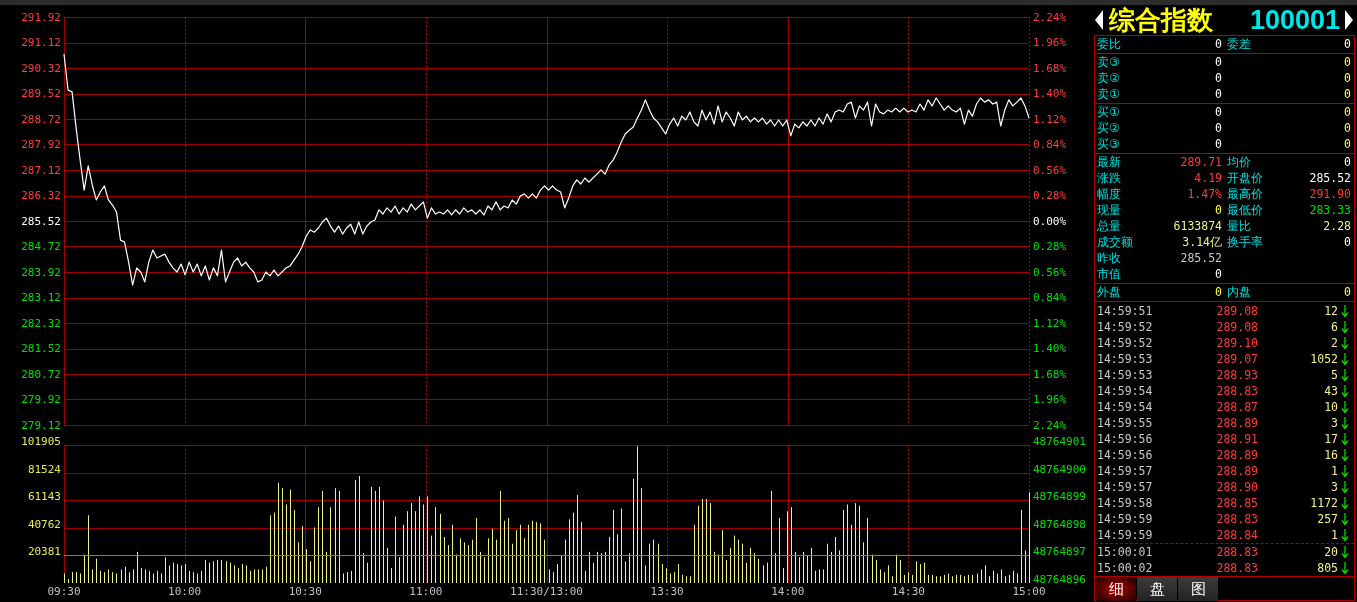 This screenshot has height=602, width=1357. What do you see at coordinates (64, 591) in the screenshot?
I see `time-axis-label: 09:30` at bounding box center [64, 591].